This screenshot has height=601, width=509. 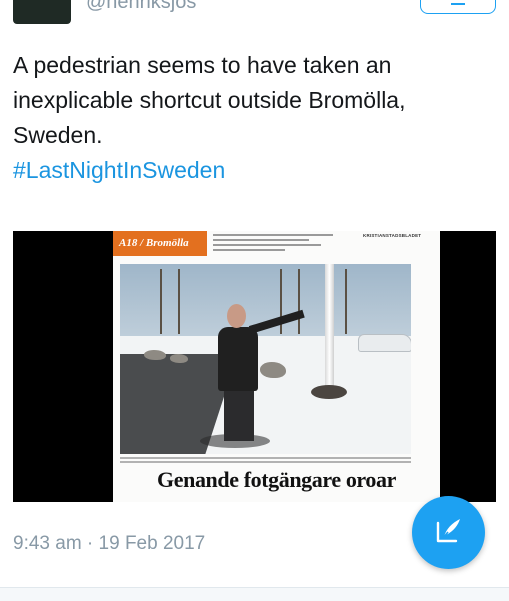 I want to click on tweet-text-line: Sweden., so click(x=58, y=135).